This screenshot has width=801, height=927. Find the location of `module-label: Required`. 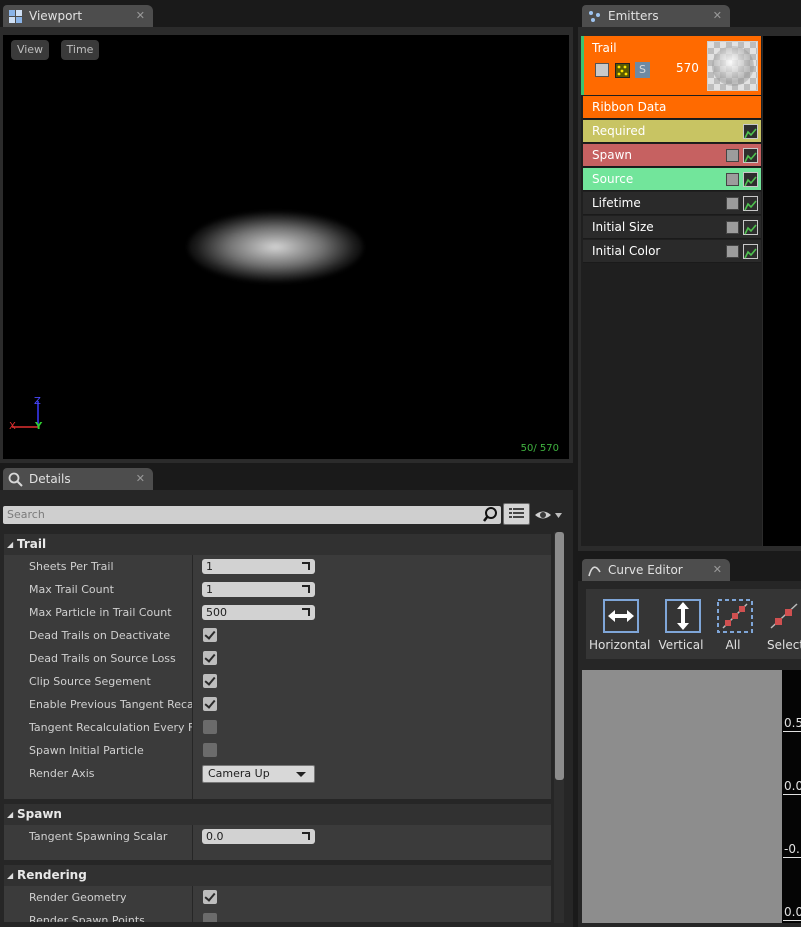

module-label: Required is located at coordinates (619, 131).